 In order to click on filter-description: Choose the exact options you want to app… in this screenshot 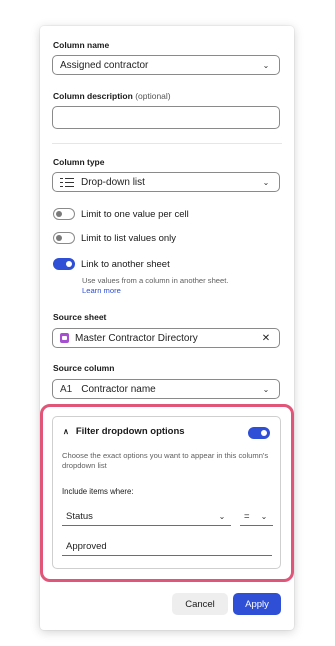, I will do `click(165, 460)`.